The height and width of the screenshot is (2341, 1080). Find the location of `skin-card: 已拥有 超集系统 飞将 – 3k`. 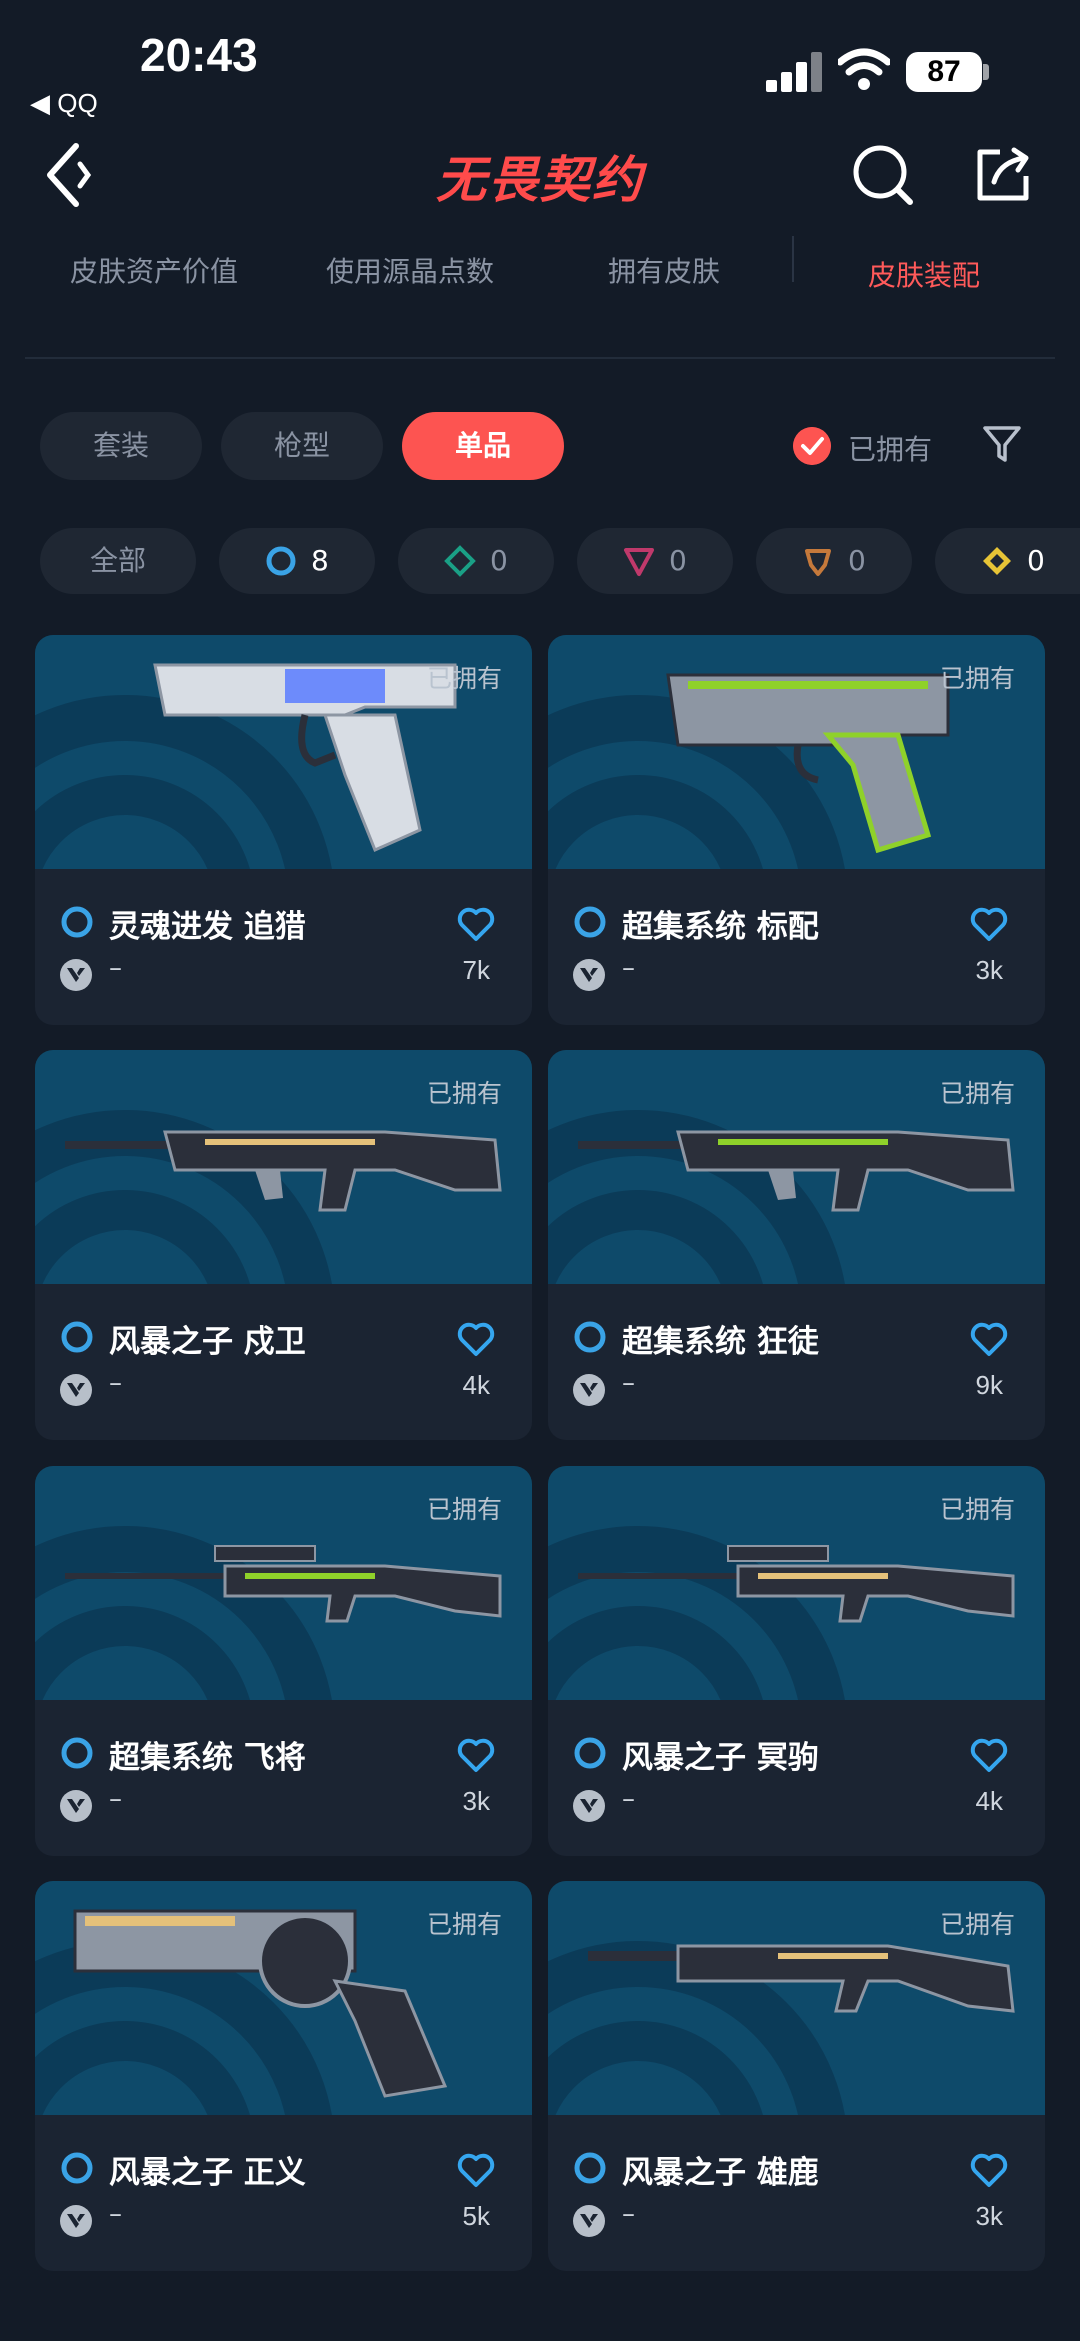

skin-card: 已拥有 超集系统 飞将 – 3k is located at coordinates (283, 1661).